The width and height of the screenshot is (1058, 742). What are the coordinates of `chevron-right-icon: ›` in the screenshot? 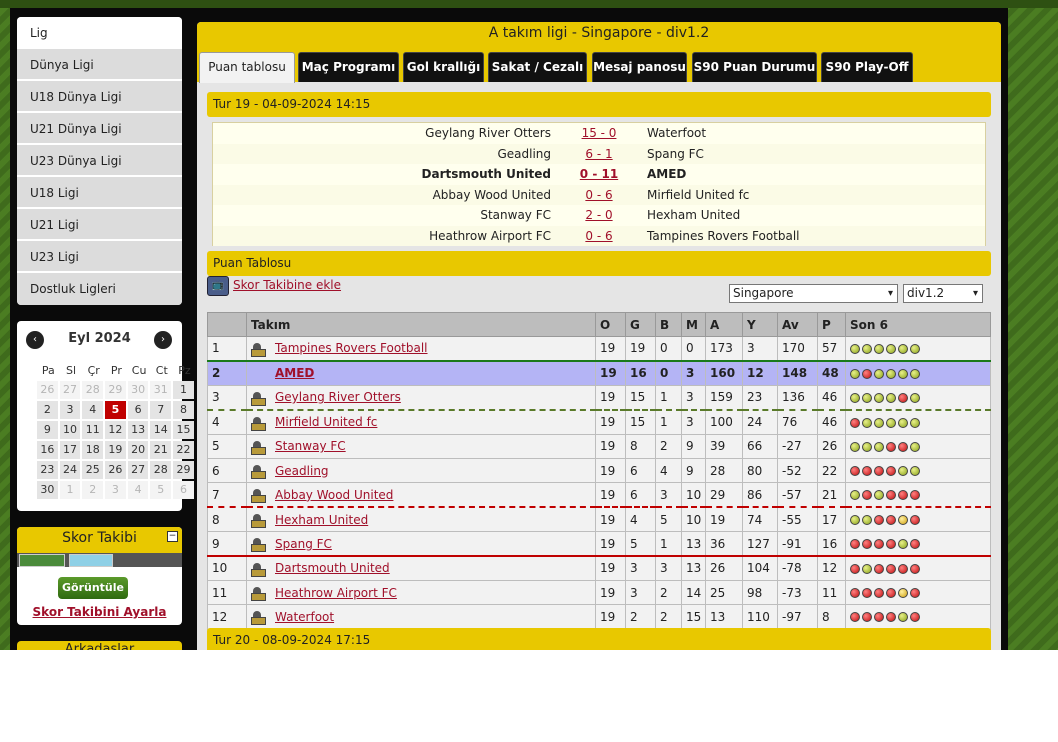 It's located at (163, 340).